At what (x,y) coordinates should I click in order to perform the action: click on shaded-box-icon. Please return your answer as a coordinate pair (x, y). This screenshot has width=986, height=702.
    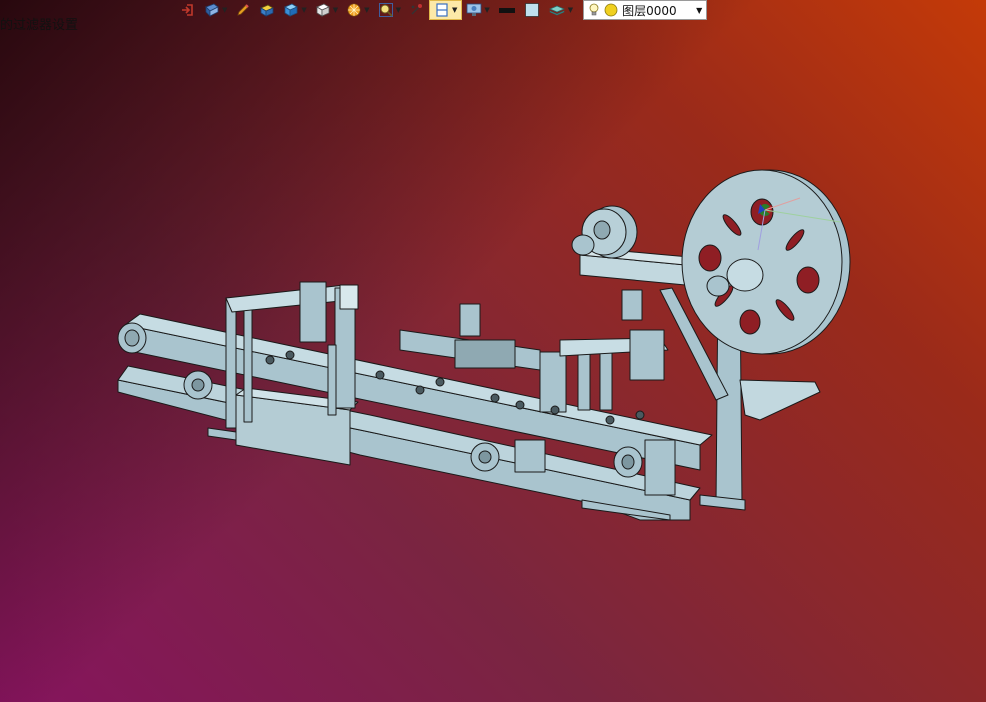
    Looking at the image, I should click on (267, 10).